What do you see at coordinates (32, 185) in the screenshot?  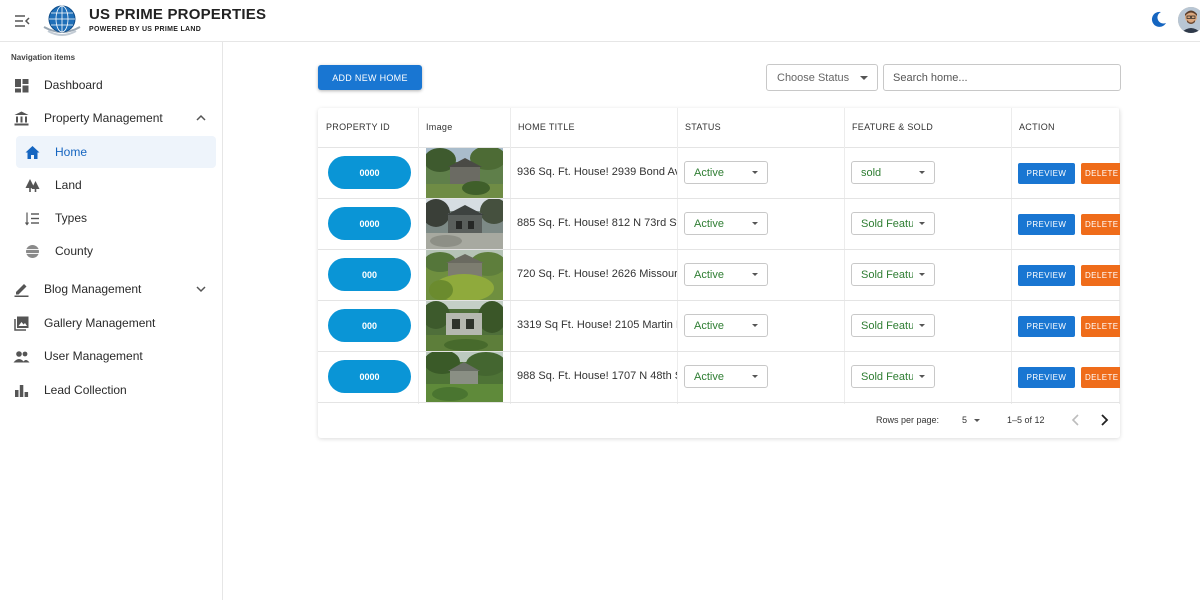 I see `forest-icon` at bounding box center [32, 185].